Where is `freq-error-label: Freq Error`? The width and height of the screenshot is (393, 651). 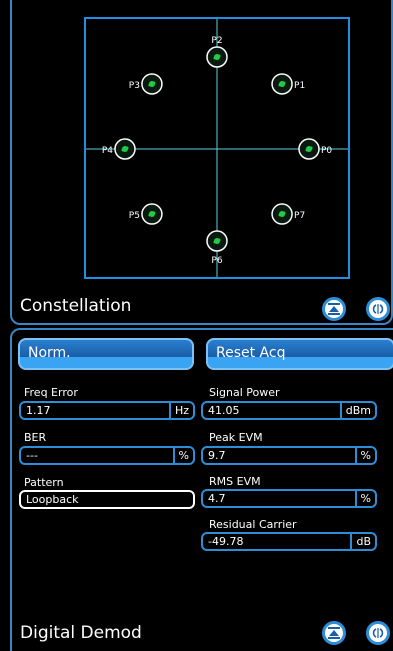
freq-error-label: Freq Error is located at coordinates (51, 392).